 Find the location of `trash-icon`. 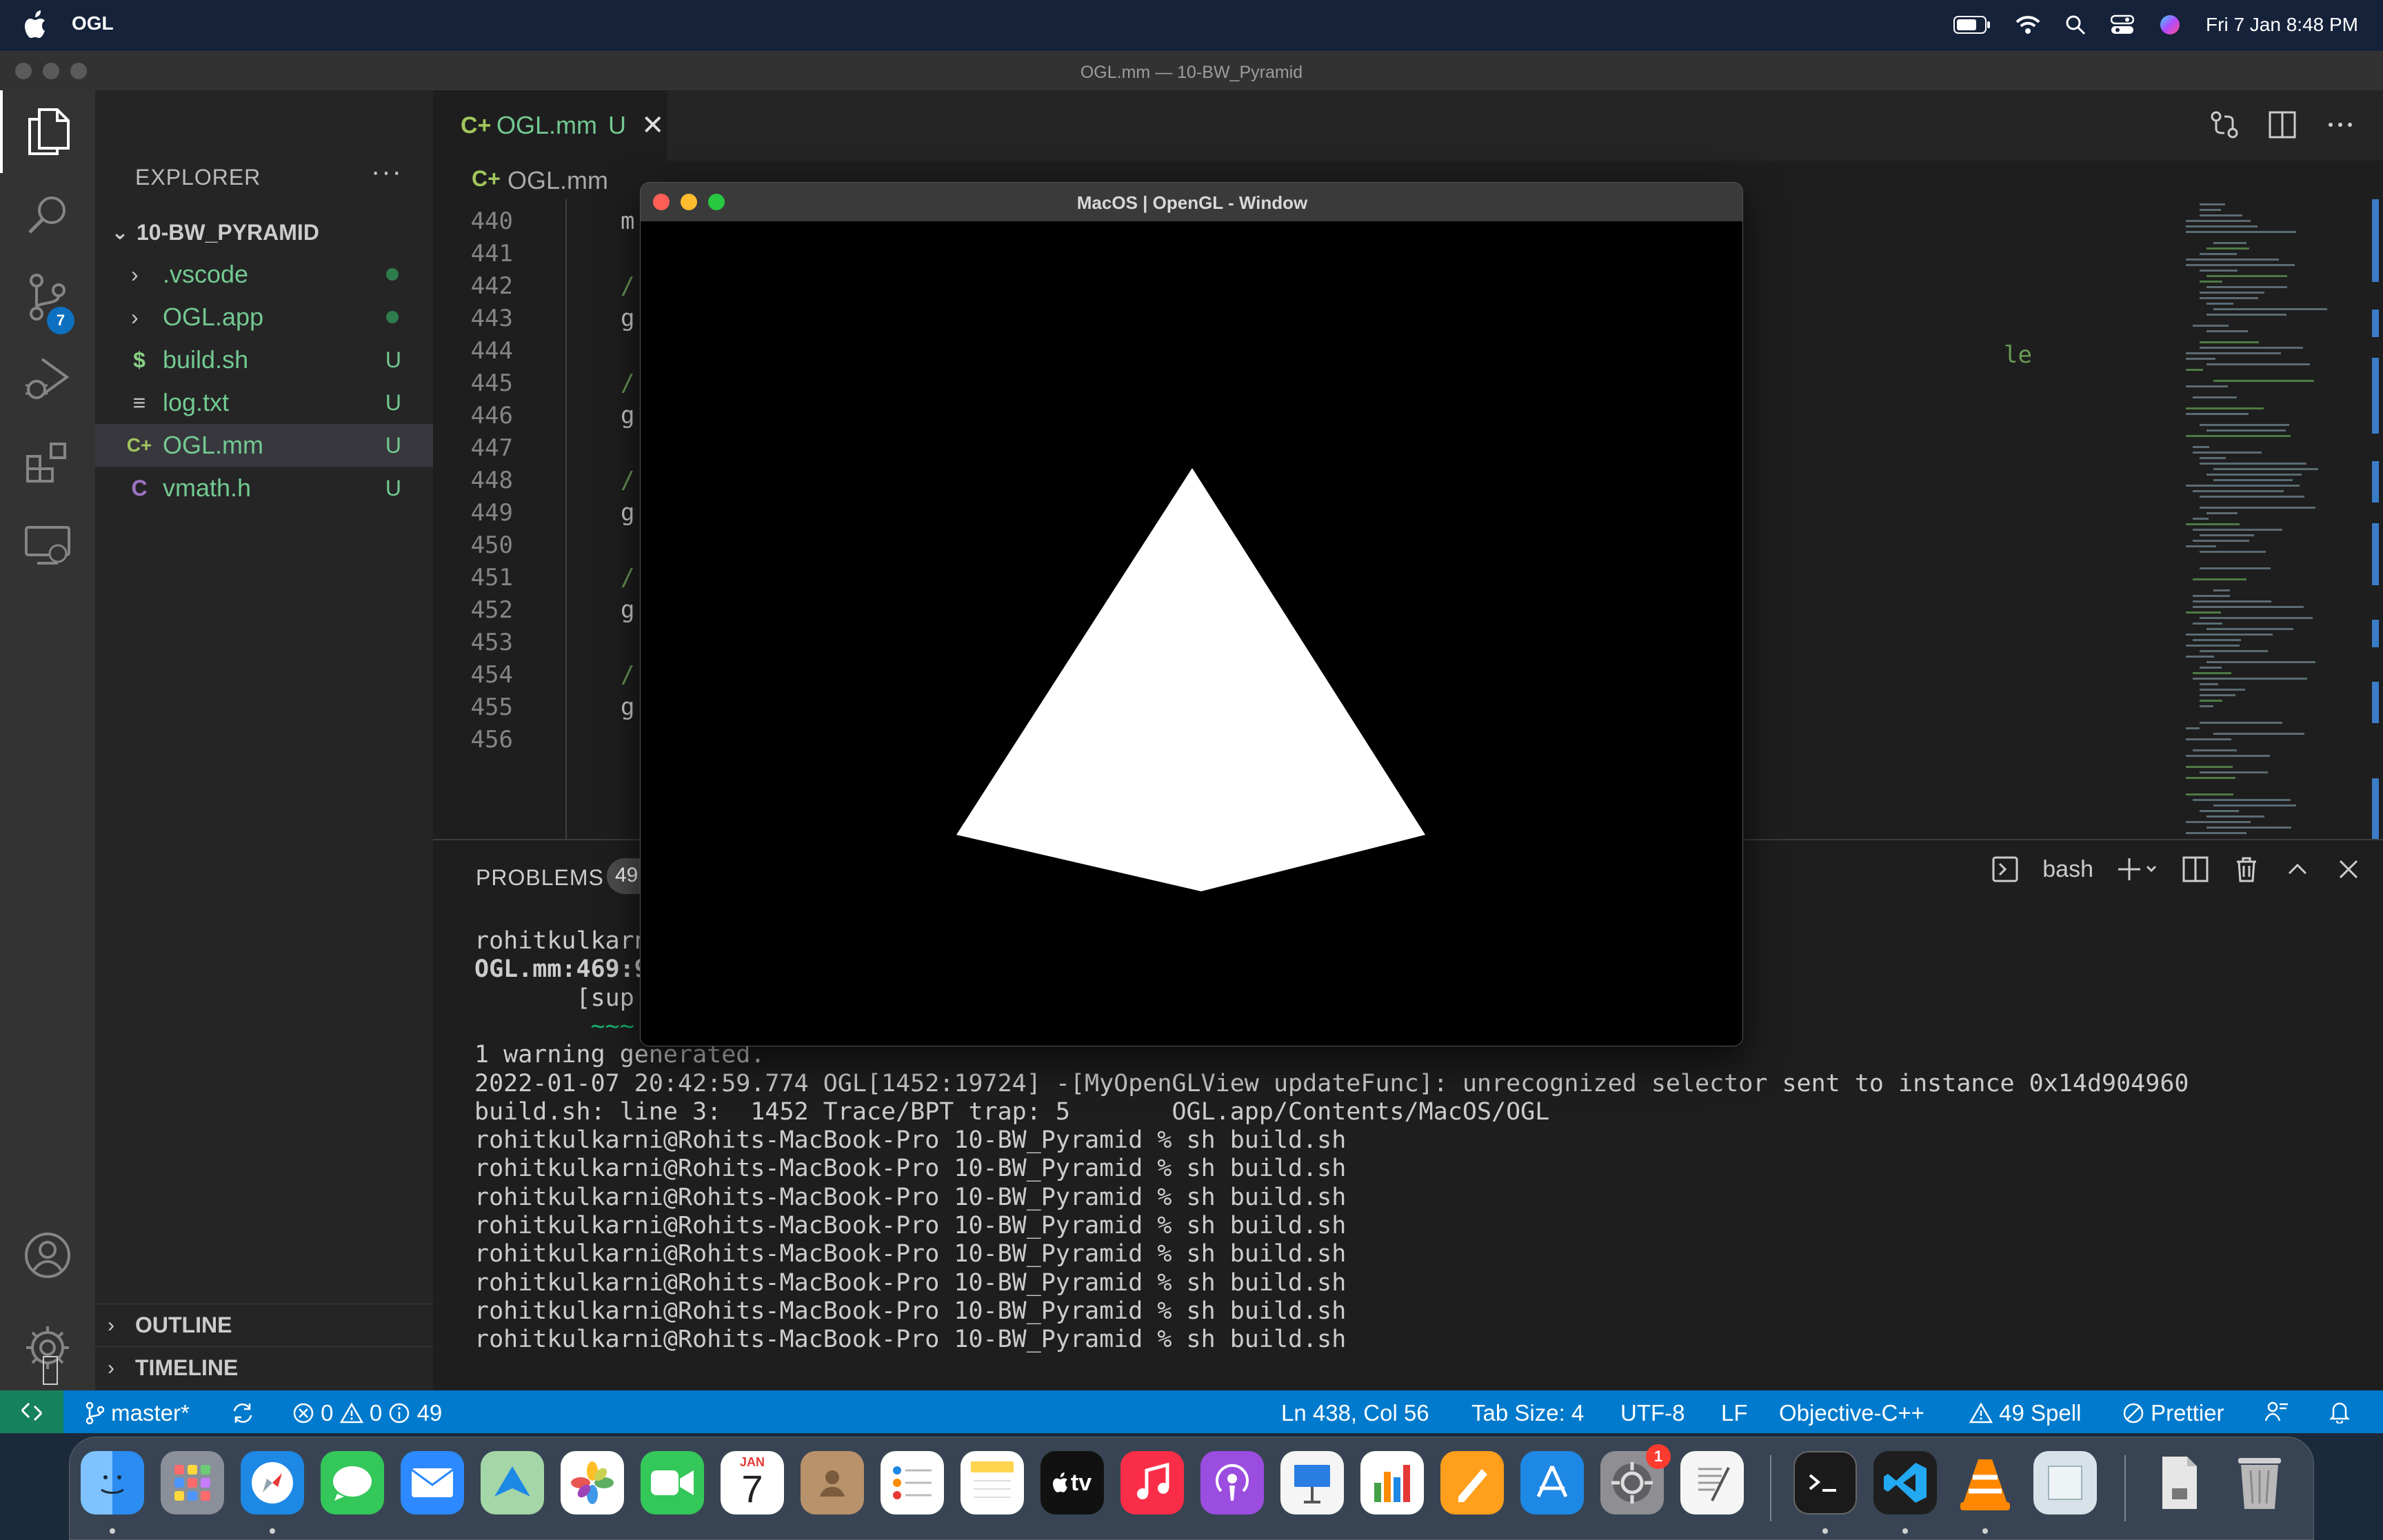

trash-icon is located at coordinates (2259, 1483).